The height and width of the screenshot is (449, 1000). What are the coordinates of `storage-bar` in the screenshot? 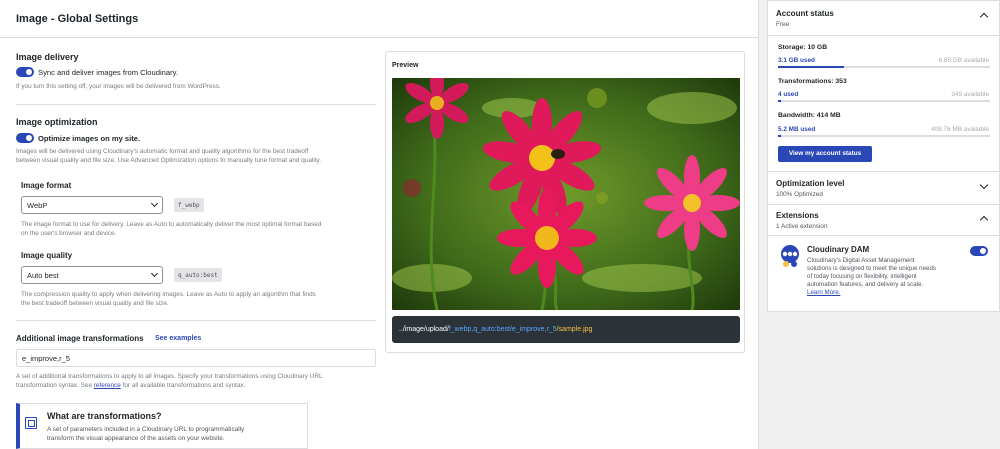 It's located at (884, 67).